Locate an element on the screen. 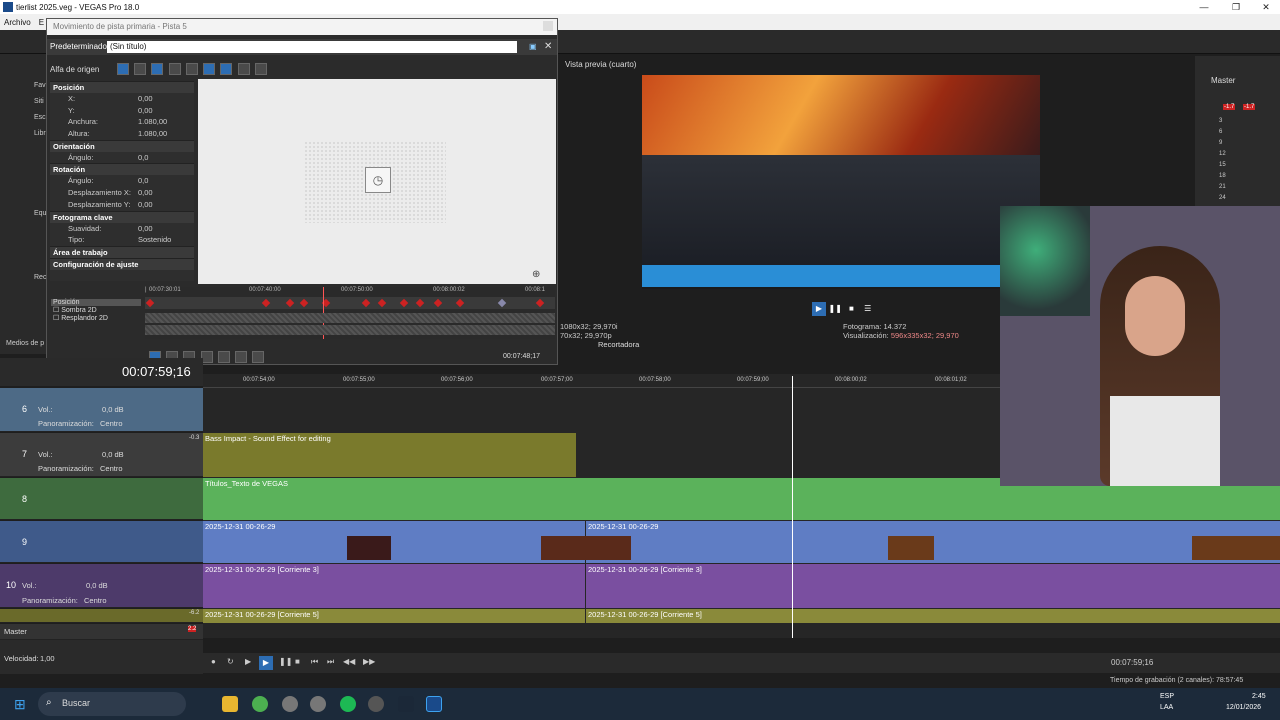  kf-track-resplandor: ☐ Resplandor 2D is located at coordinates (96, 318).